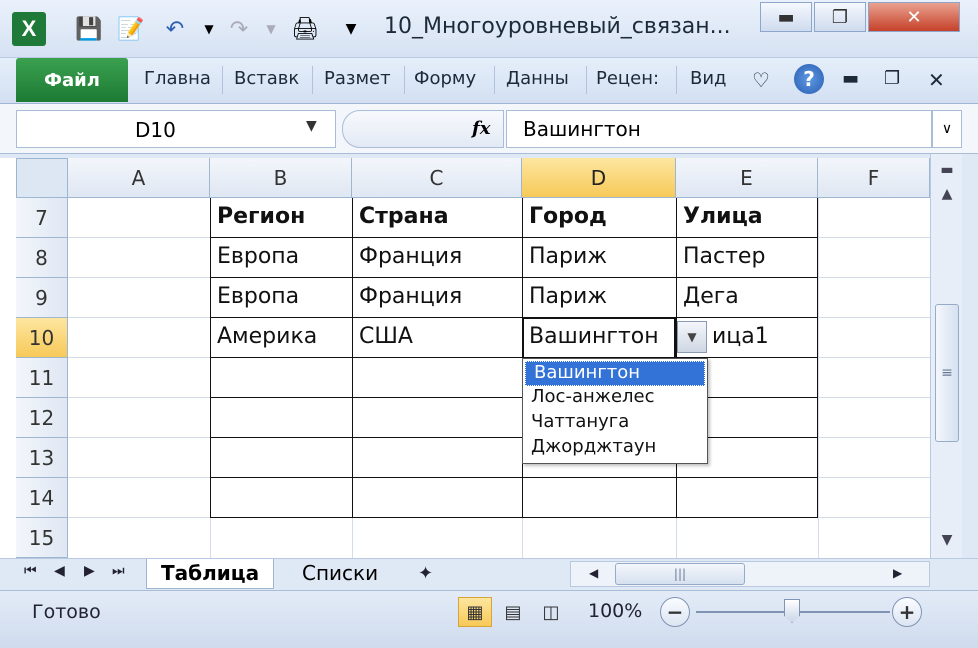 The image size is (978, 648). Describe the element at coordinates (425, 573) in the screenshot. I see `new-sheet-icon: ✦` at that location.